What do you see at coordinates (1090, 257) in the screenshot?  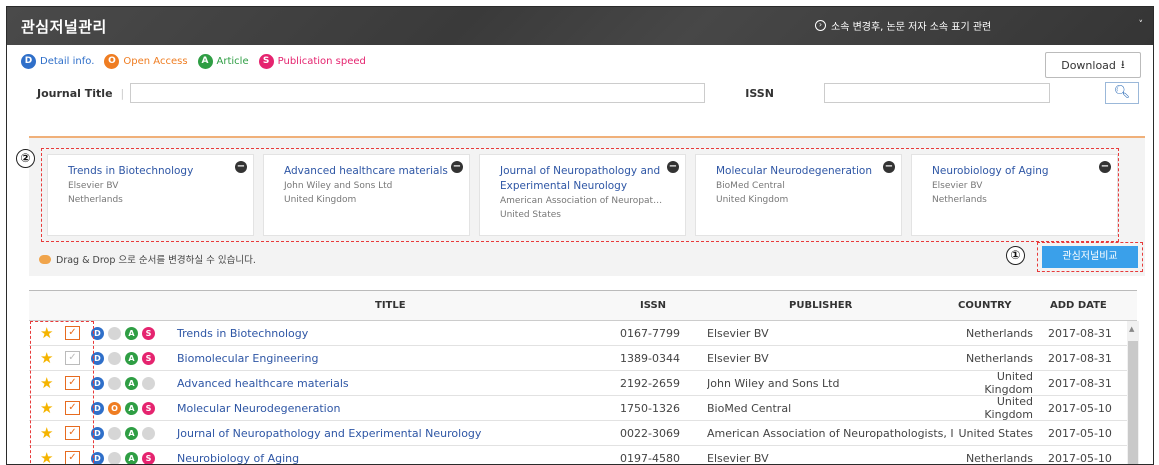 I see `compare-journals-button: 관심저널비교` at bounding box center [1090, 257].